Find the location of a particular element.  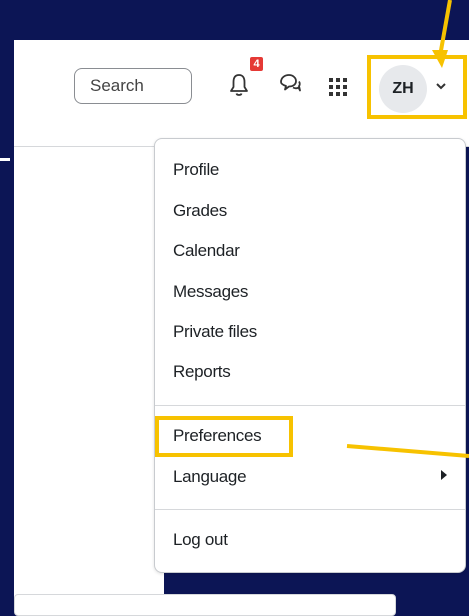

user-menu-highlight is located at coordinates (417, 87).